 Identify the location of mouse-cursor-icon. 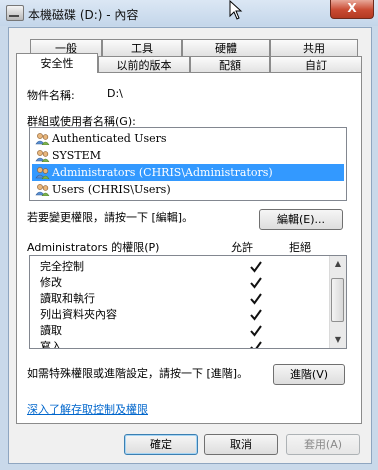
(236, 10).